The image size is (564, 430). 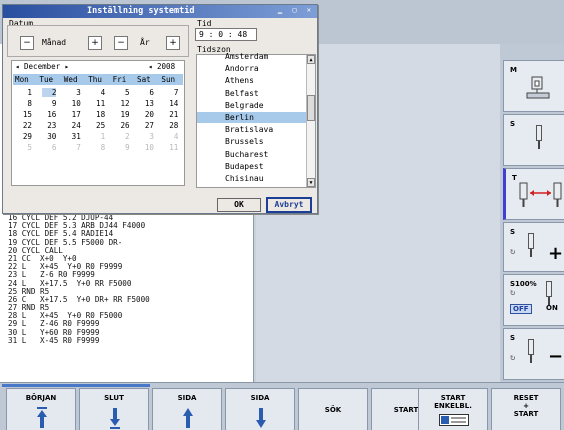 What do you see at coordinates (147, 114) in the screenshot?
I see `calendar-day: 20` at bounding box center [147, 114].